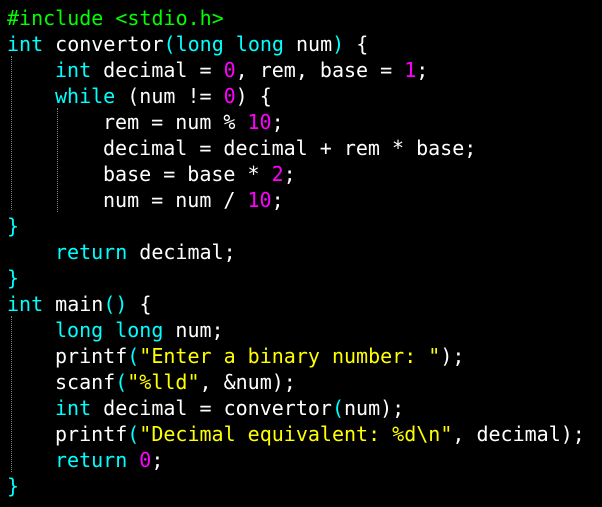 The height and width of the screenshot is (507, 602). I want to click on code-line-8: num = num / 10;, so click(304, 200).